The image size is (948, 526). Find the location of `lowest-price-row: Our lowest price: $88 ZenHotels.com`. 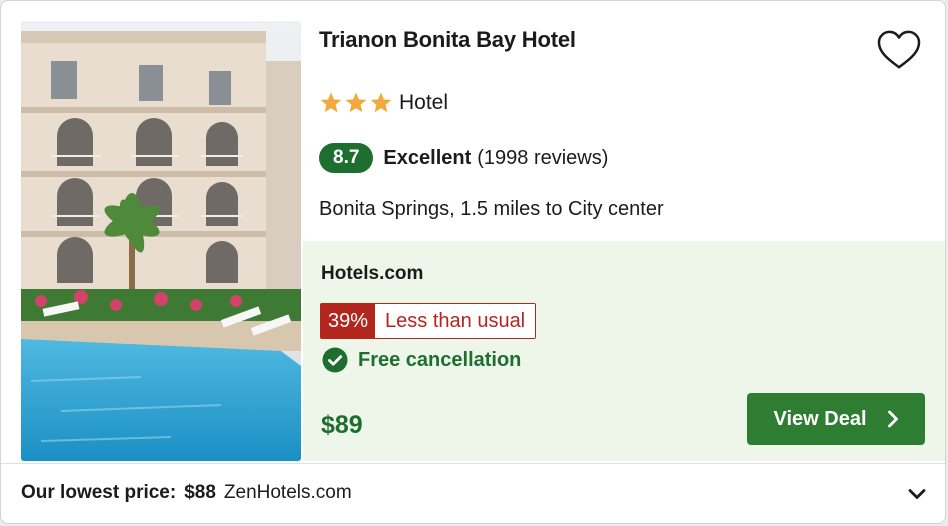

lowest-price-row: Our lowest price: $88 ZenHotels.com is located at coordinates (186, 493).